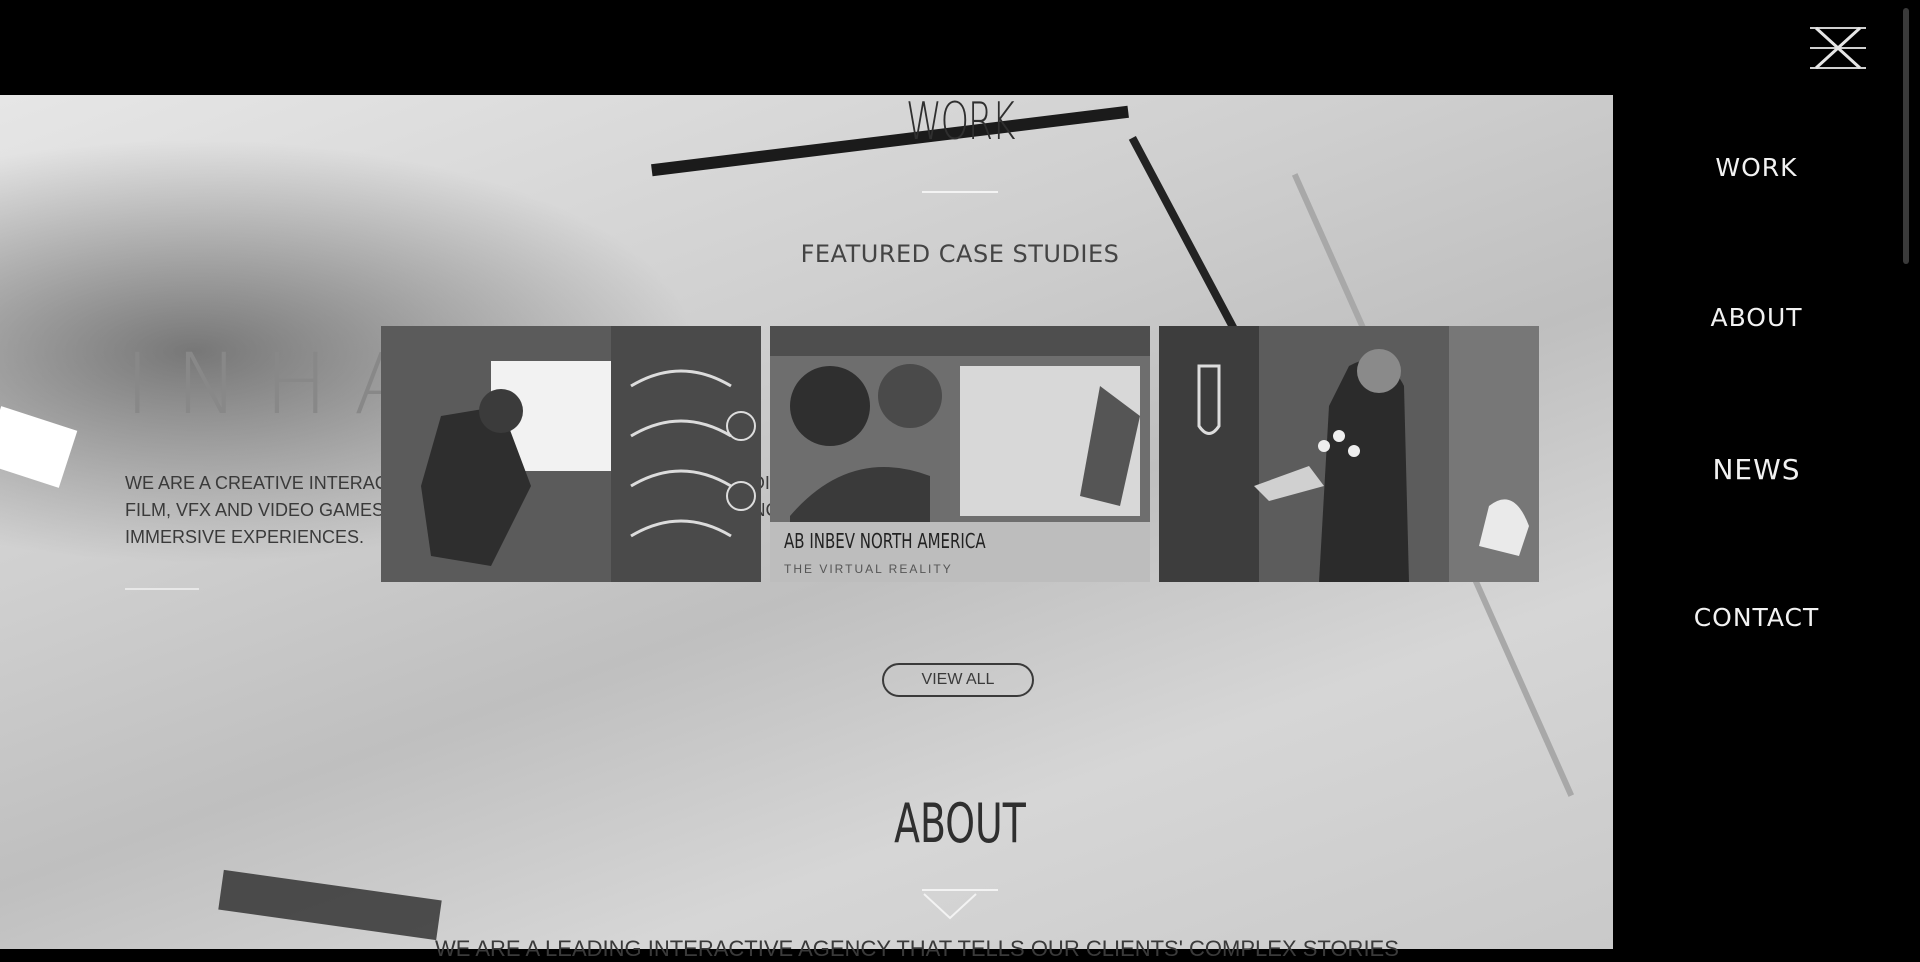 This screenshot has width=1920, height=962. Describe the element at coordinates (330, 905) in the screenshot. I see `background-shadow` at that location.